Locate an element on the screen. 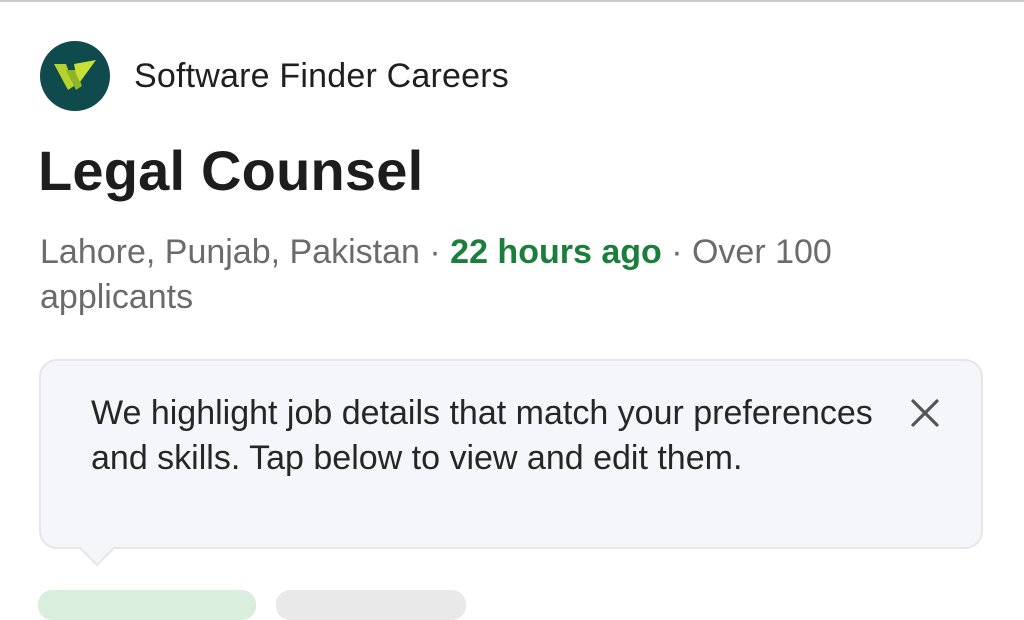 This screenshot has height=620, width=1024. close-icon is located at coordinates (925, 413).